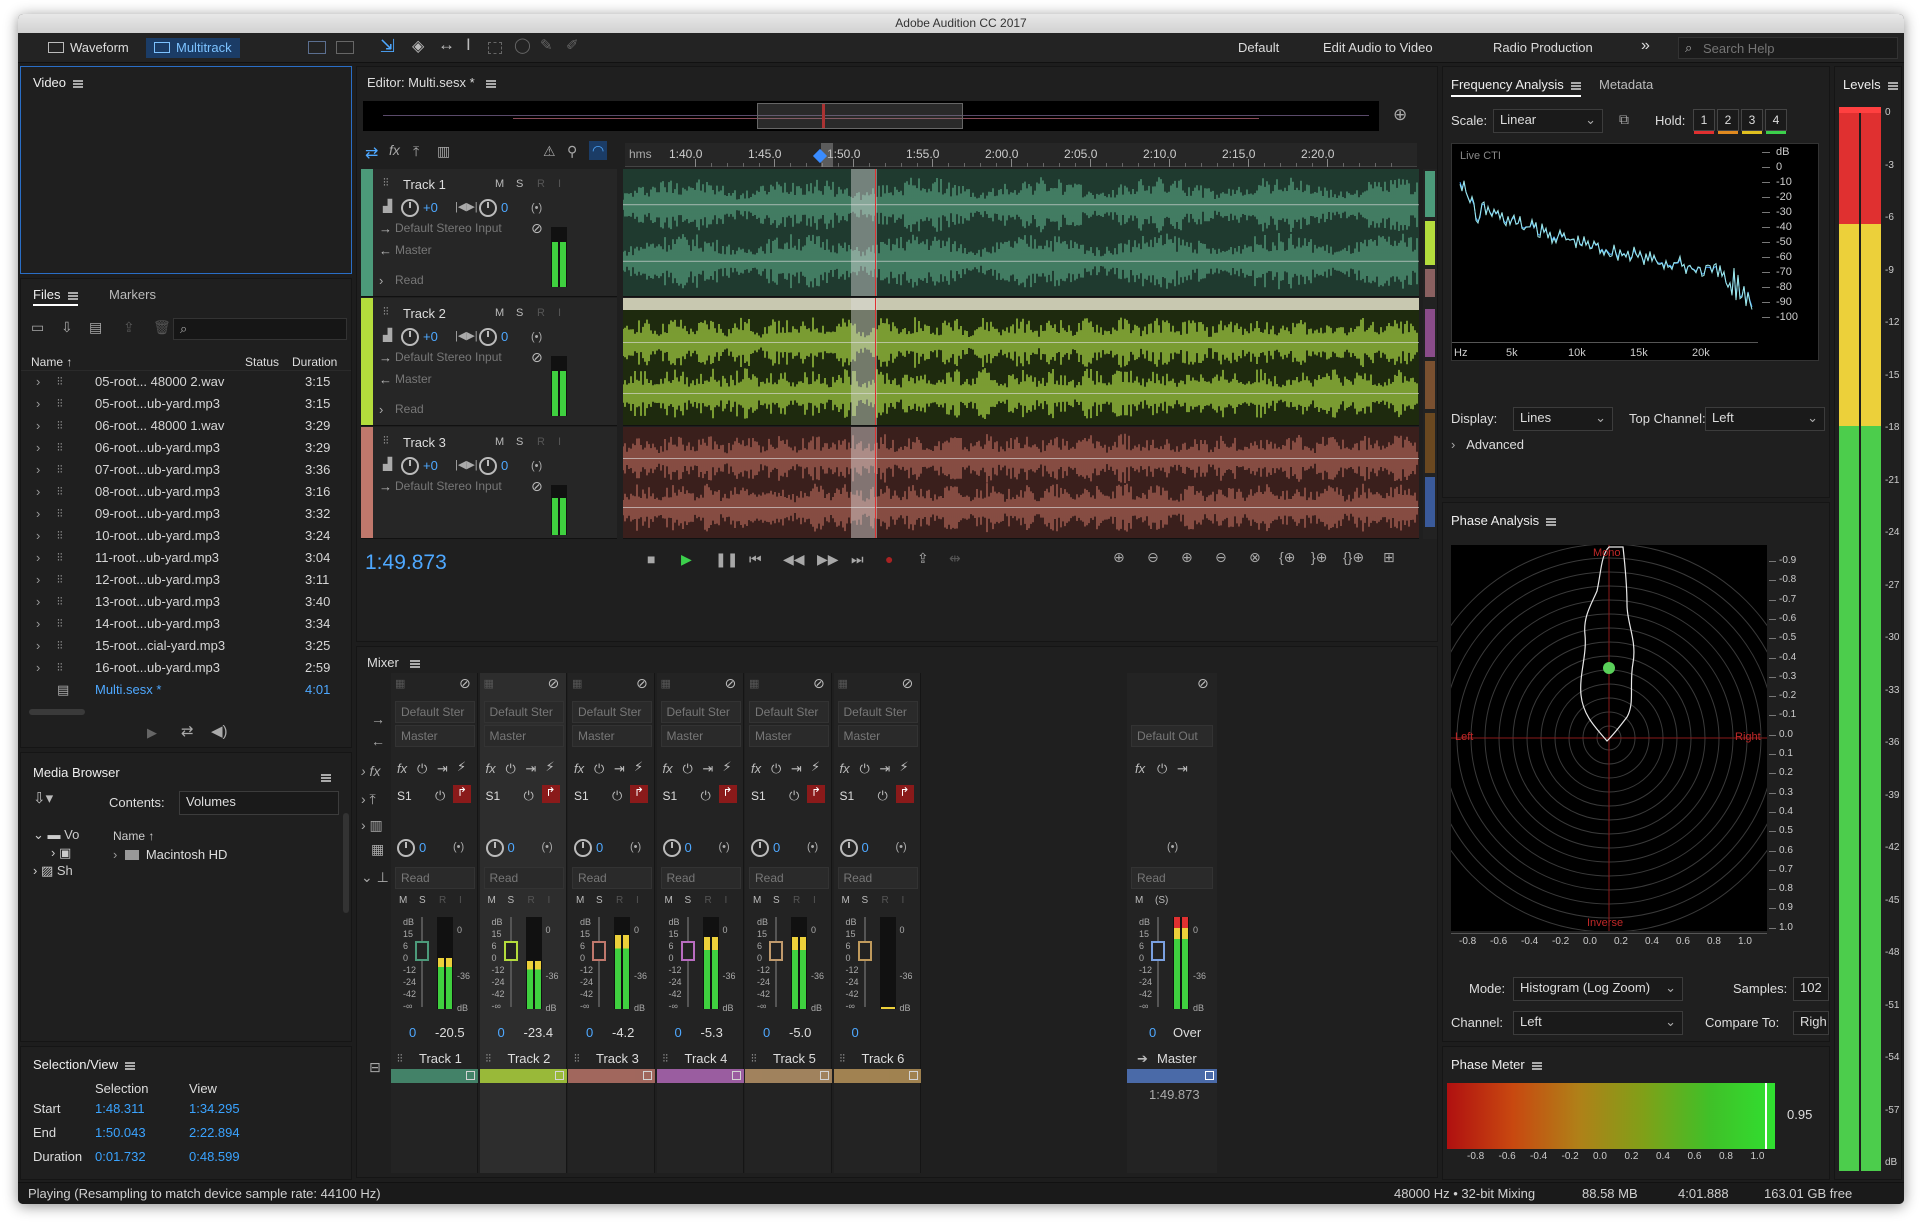 The image size is (1920, 1222). What do you see at coordinates (1161, 900) in the screenshot?
I see `master-s-button: (S)` at bounding box center [1161, 900].